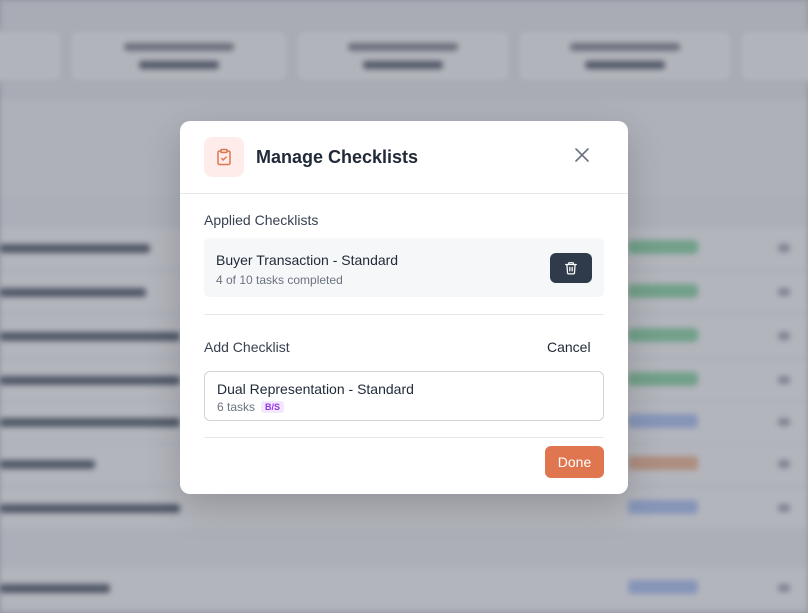  What do you see at coordinates (307, 260) in the screenshot?
I see `applied-checklist-name: Buyer Transaction - Standard` at bounding box center [307, 260].